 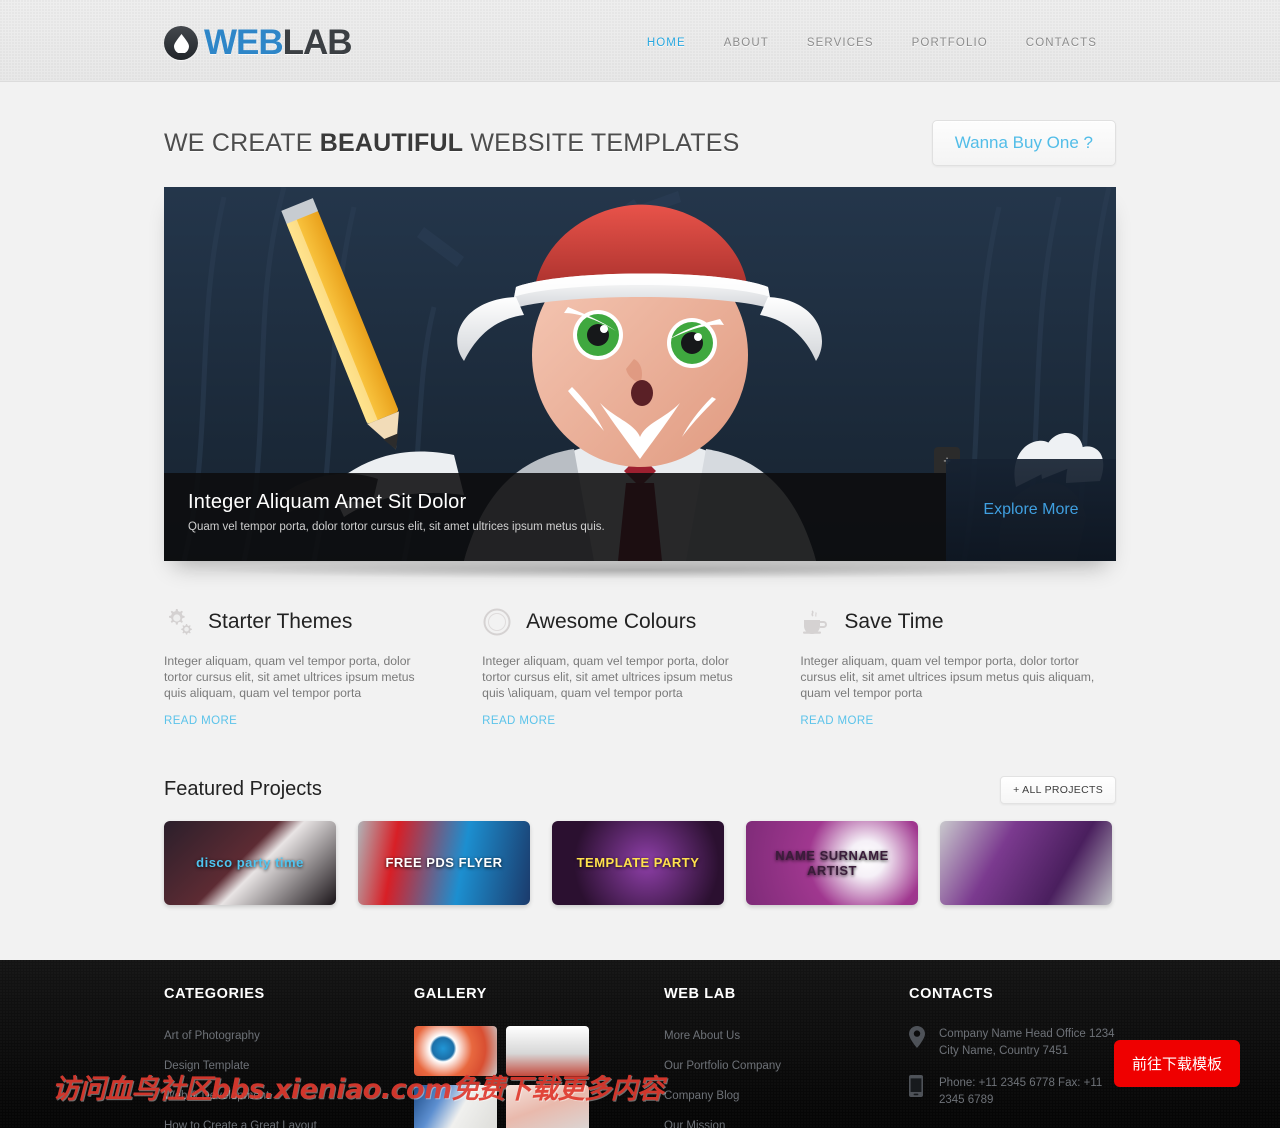 I want to click on feature-title: Awesome Colours, so click(x=611, y=621).